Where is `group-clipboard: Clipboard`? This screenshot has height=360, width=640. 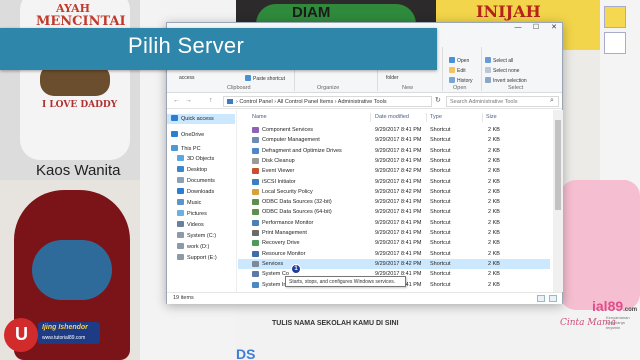
group-clipboard: Clipboard is located at coordinates (239, 88).